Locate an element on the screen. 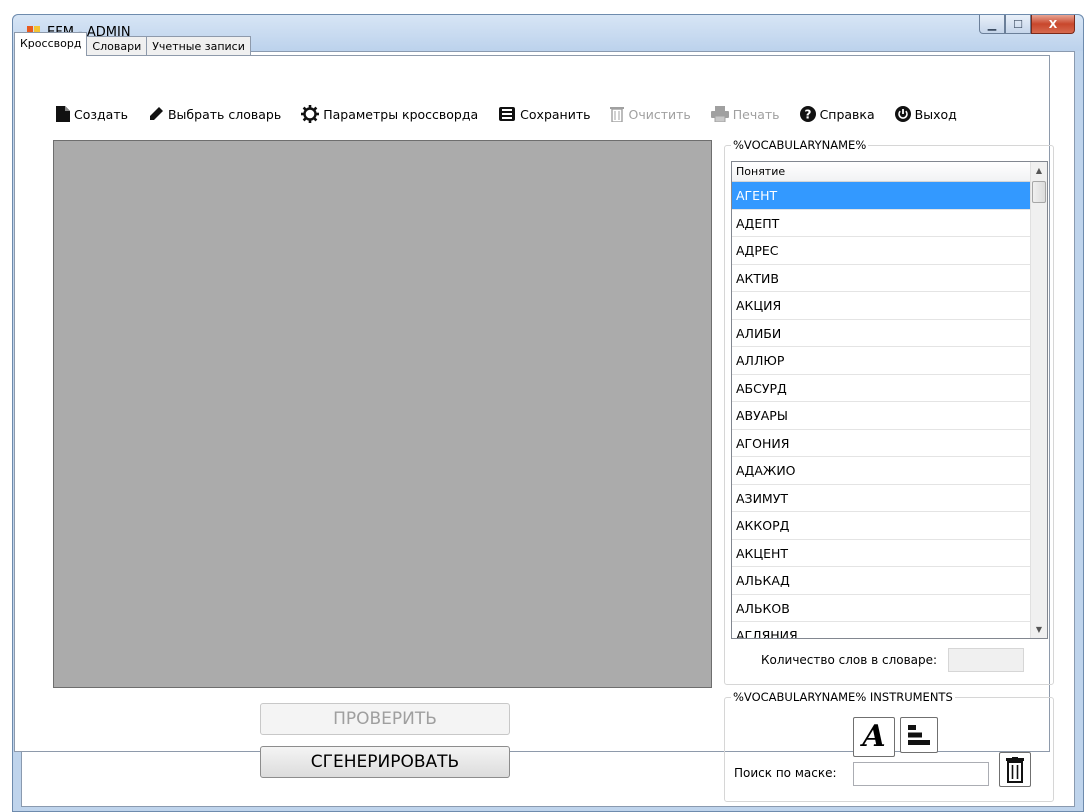 The image size is (1084, 812). word-row: АКТИВ is located at coordinates (882, 278).